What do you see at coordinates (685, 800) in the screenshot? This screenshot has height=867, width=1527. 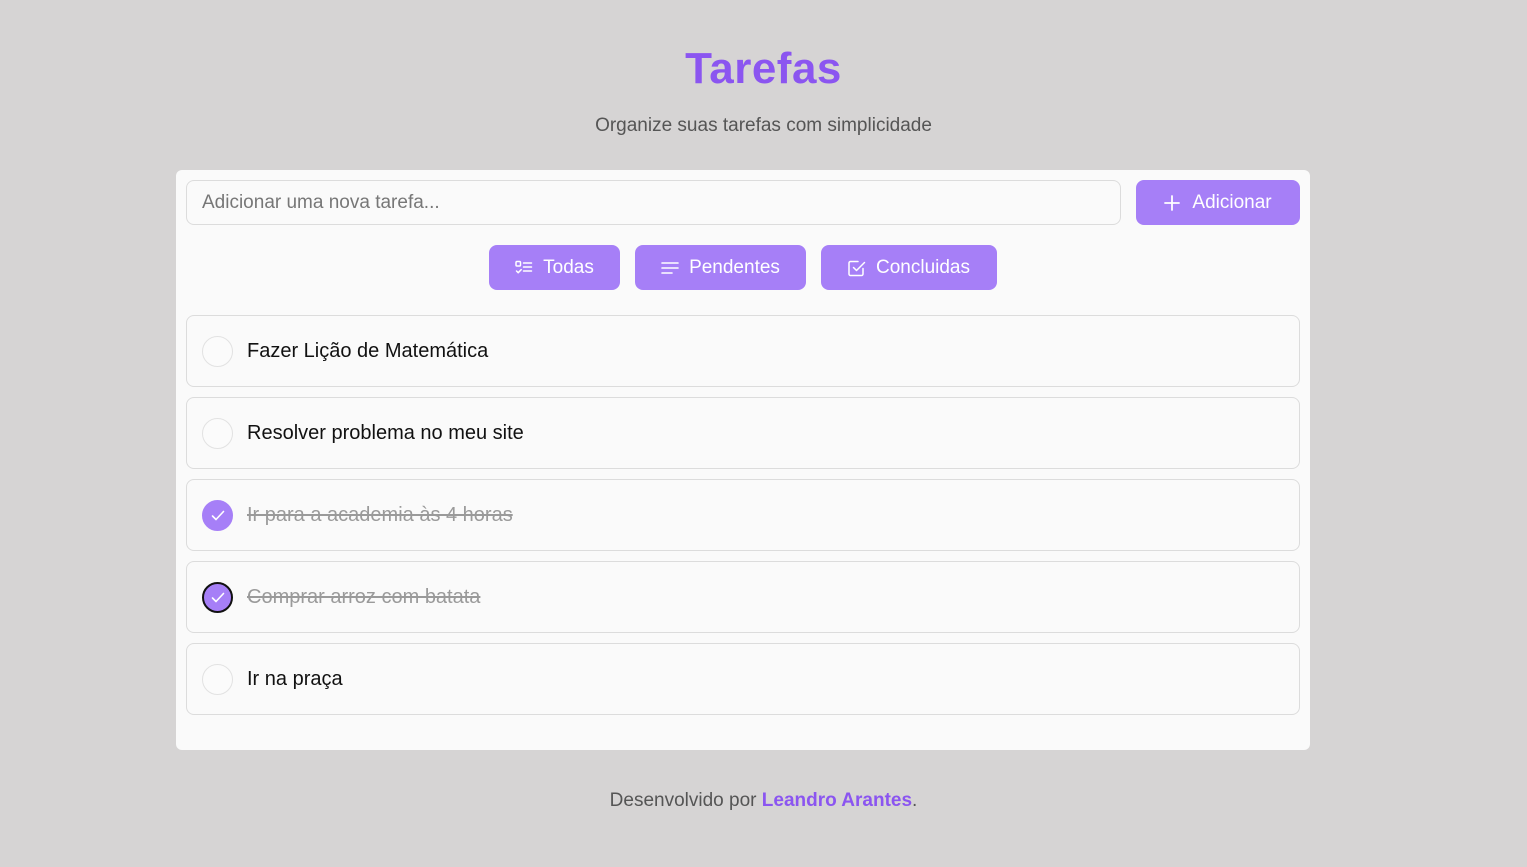 I see `footer-prefix: Desenvolvido por` at bounding box center [685, 800].